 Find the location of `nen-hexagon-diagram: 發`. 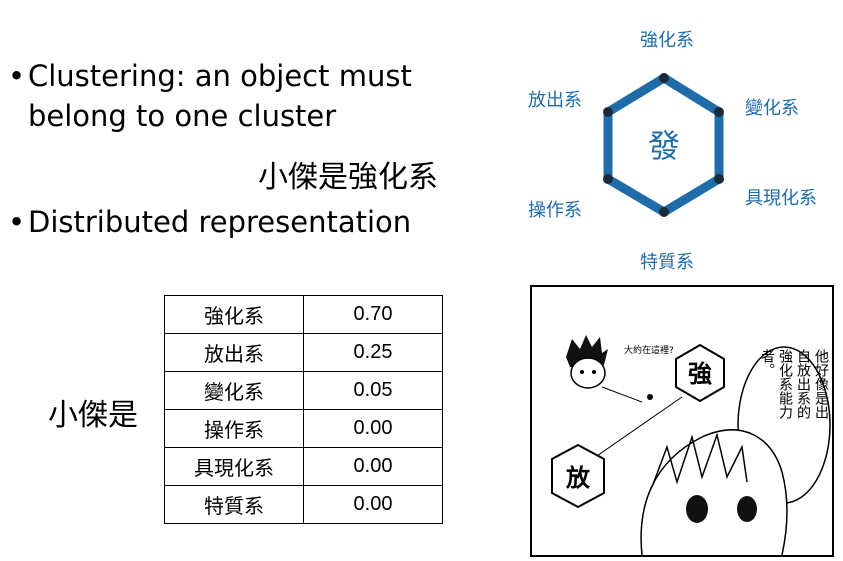

nen-hexagon-diagram: 發 is located at coordinates (663, 145).